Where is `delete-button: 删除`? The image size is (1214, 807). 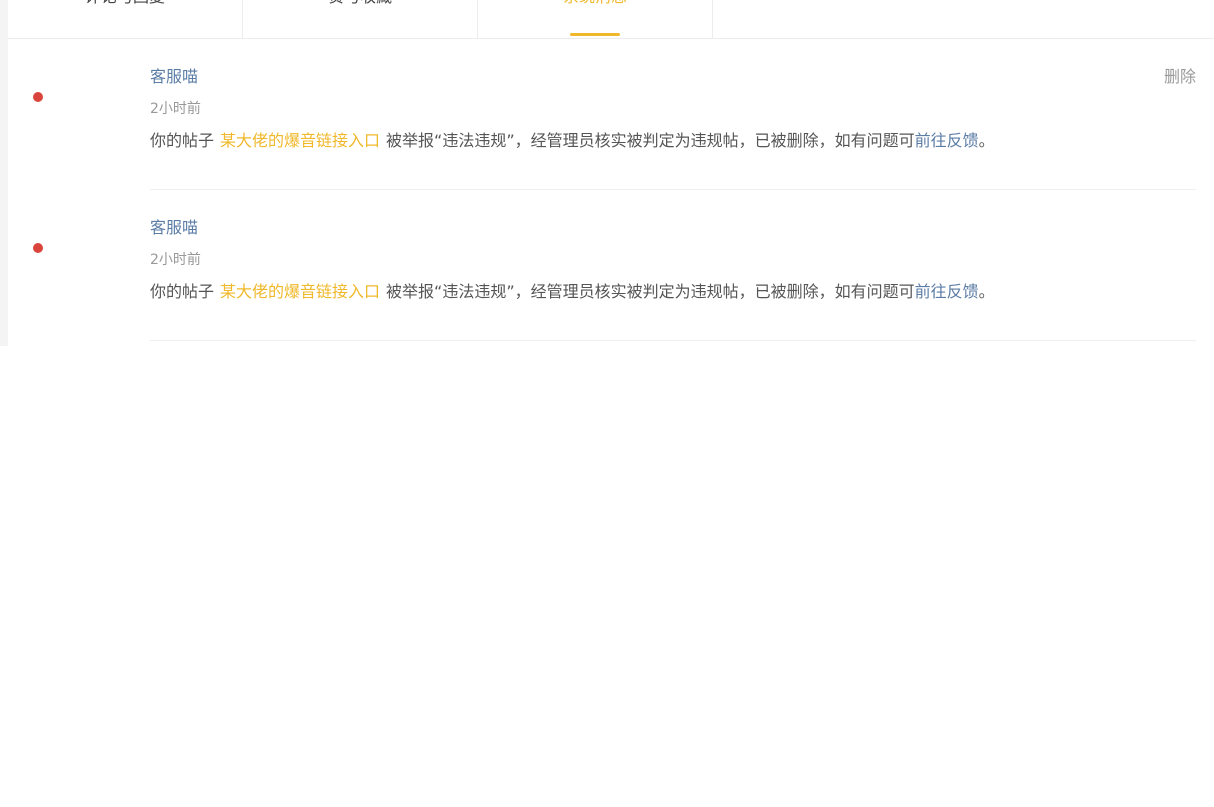
delete-button: 删除 is located at coordinates (1180, 77).